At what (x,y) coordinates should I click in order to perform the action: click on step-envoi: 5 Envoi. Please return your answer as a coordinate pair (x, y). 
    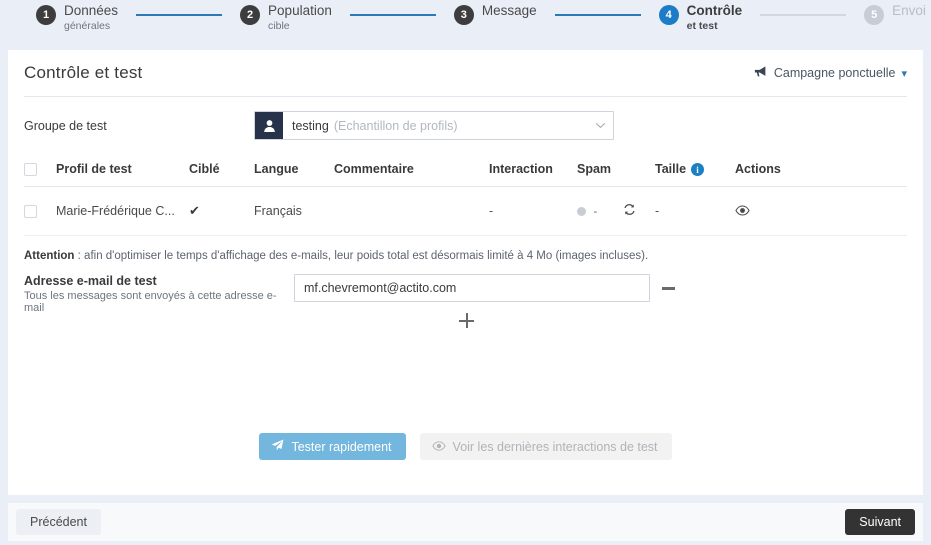
    Looking at the image, I should click on (895, 12).